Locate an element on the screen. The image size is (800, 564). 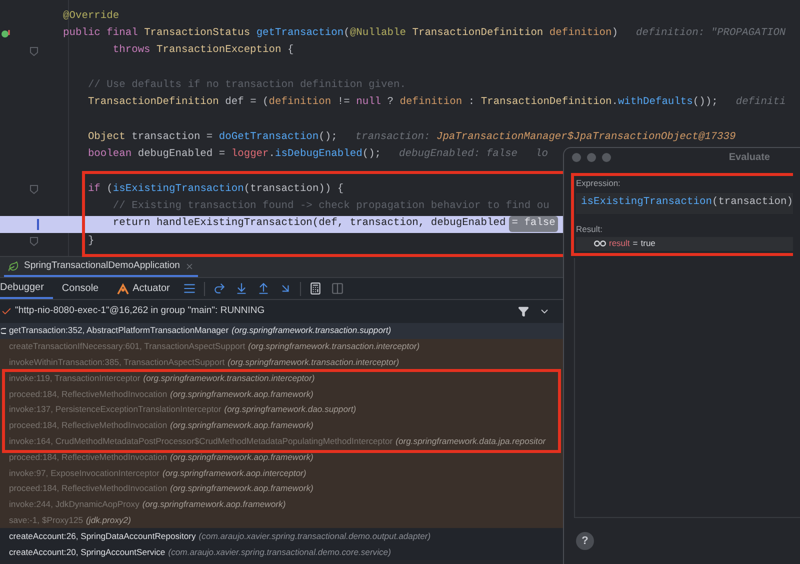
code-token: throws is located at coordinates (132, 50).